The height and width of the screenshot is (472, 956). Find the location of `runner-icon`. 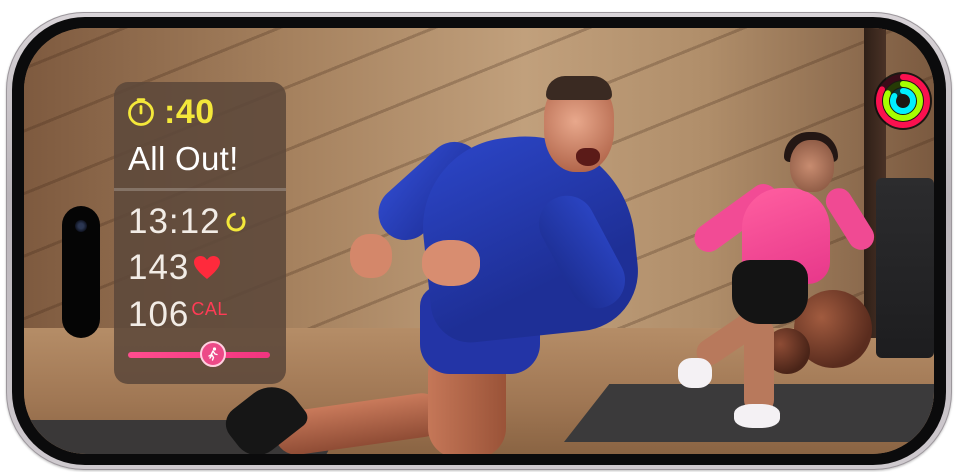

runner-icon is located at coordinates (213, 354).